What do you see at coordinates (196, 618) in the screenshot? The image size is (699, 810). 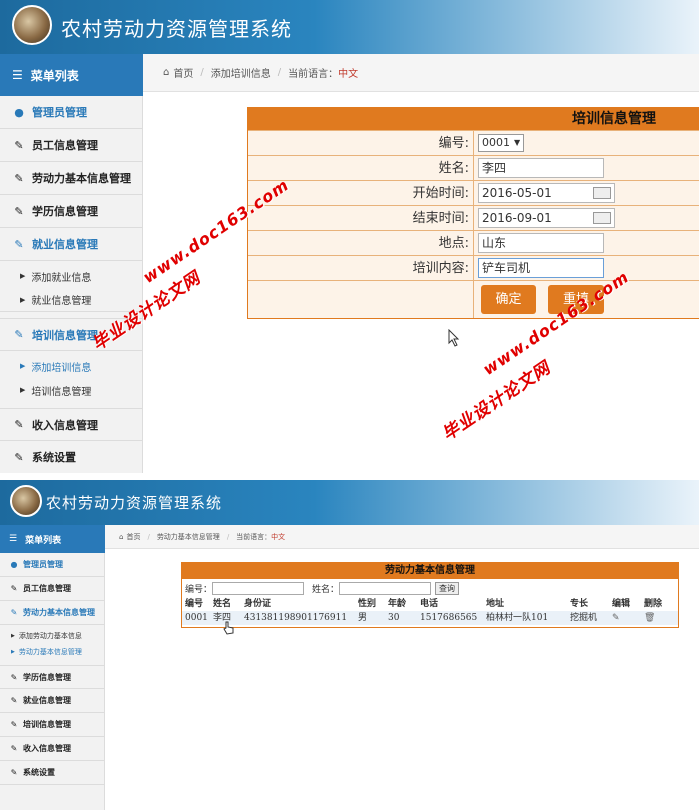 I see `cell-id: 0001` at bounding box center [196, 618].